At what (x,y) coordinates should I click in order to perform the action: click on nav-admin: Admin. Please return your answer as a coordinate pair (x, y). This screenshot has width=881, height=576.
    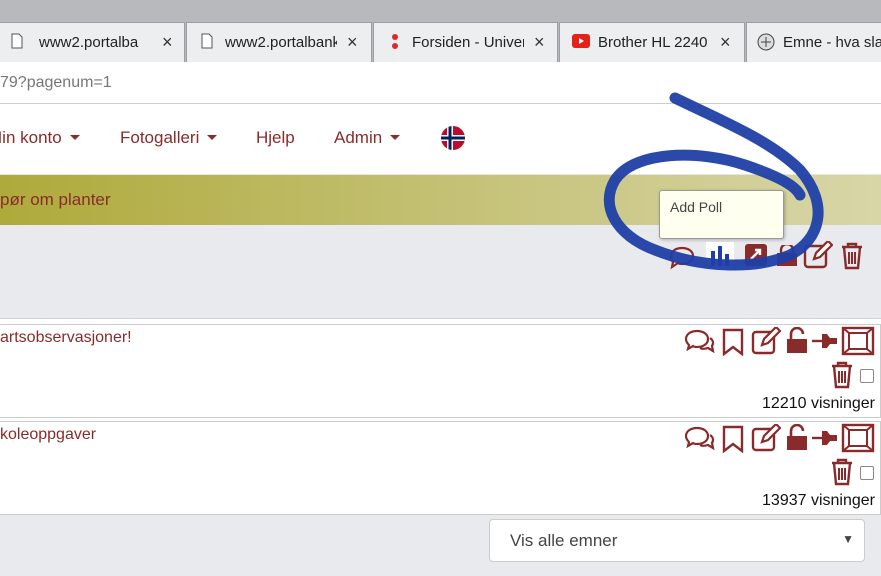
    Looking at the image, I should click on (367, 138).